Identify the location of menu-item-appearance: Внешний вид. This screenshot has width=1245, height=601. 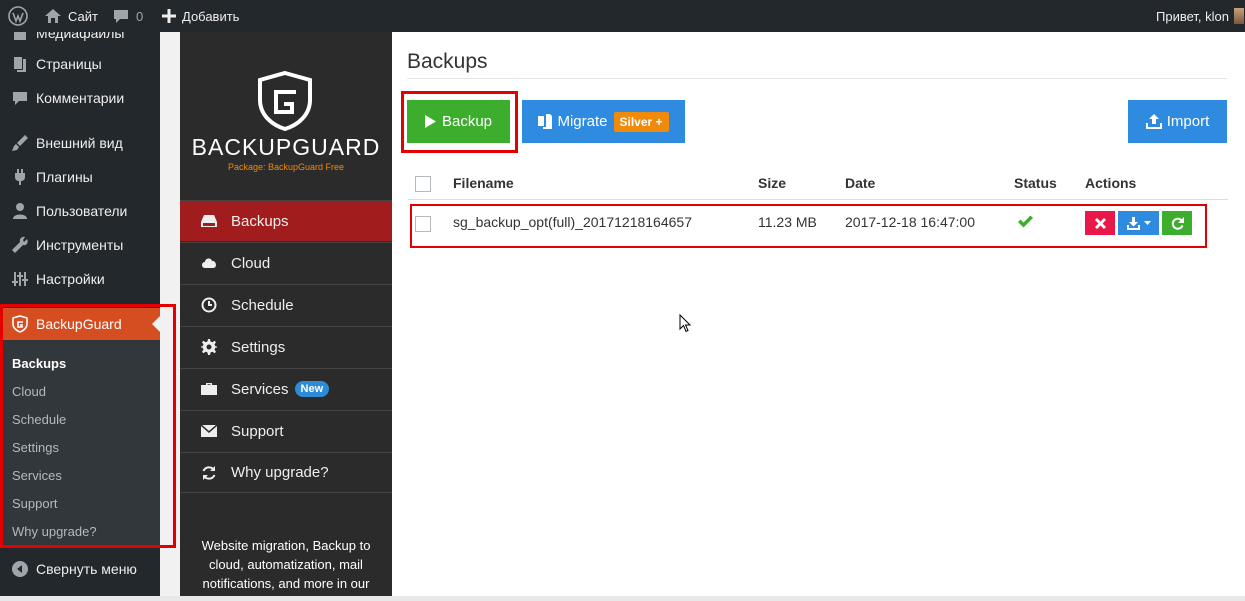
(80, 143).